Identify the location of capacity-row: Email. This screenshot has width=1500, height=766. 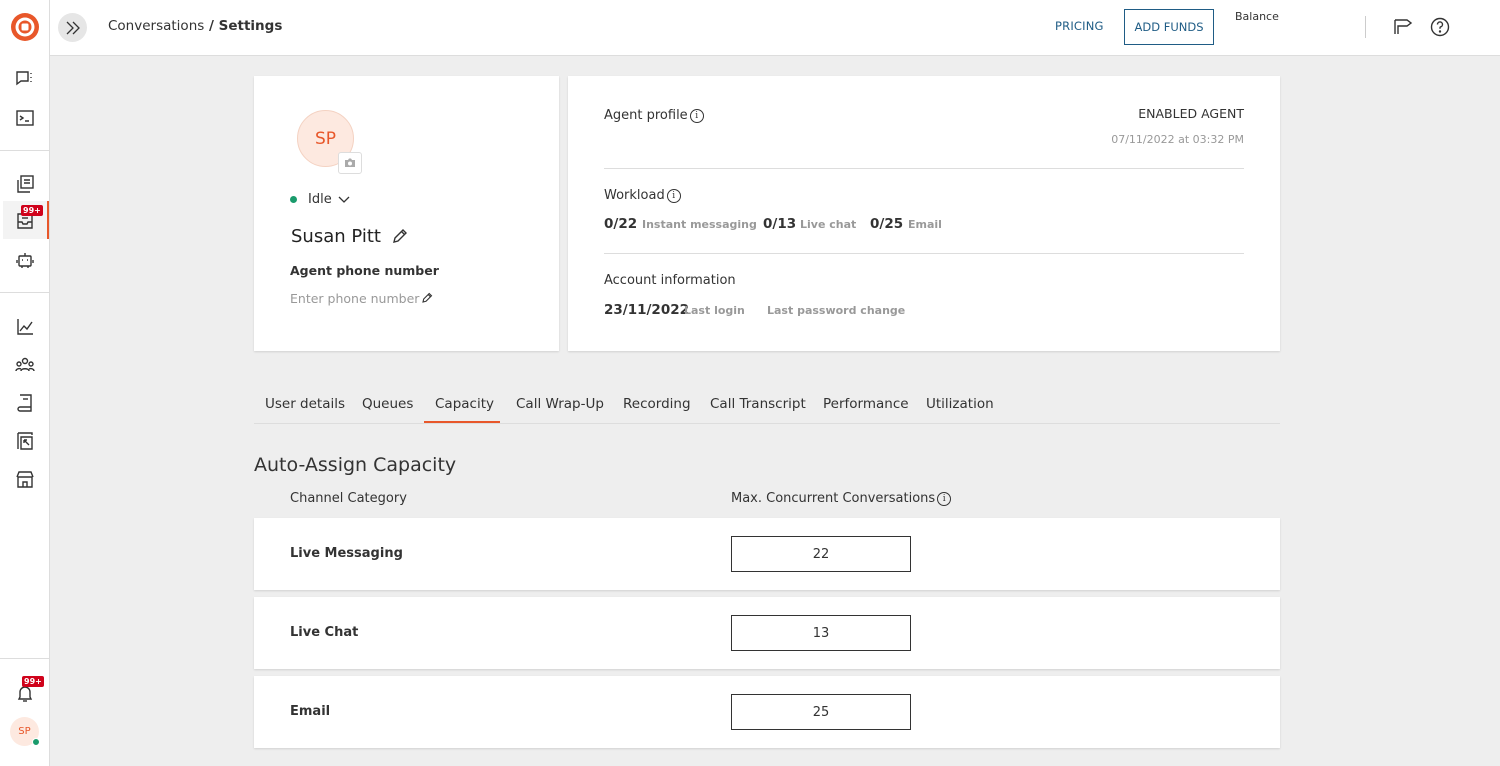
(767, 712).